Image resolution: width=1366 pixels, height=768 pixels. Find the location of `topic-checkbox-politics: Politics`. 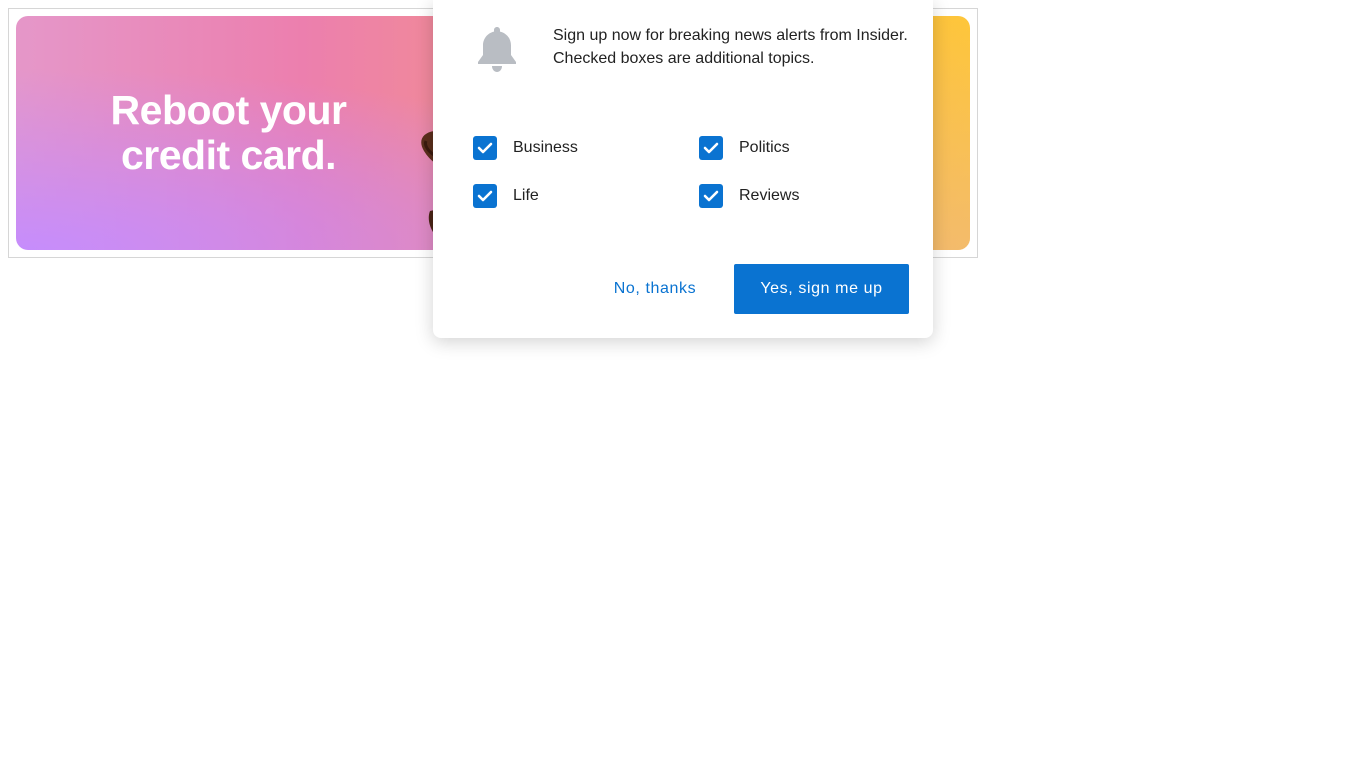

topic-checkbox-politics: Politics is located at coordinates (744, 148).